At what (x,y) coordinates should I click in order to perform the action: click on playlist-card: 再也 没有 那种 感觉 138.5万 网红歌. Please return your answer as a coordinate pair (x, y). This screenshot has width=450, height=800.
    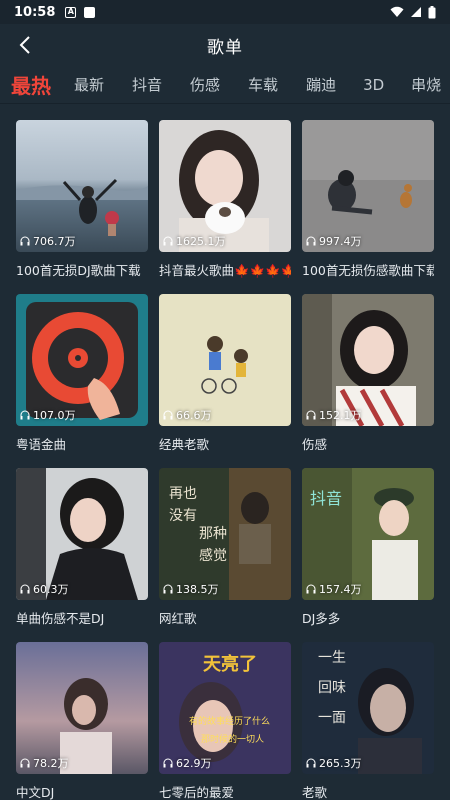
    Looking at the image, I should click on (225, 547).